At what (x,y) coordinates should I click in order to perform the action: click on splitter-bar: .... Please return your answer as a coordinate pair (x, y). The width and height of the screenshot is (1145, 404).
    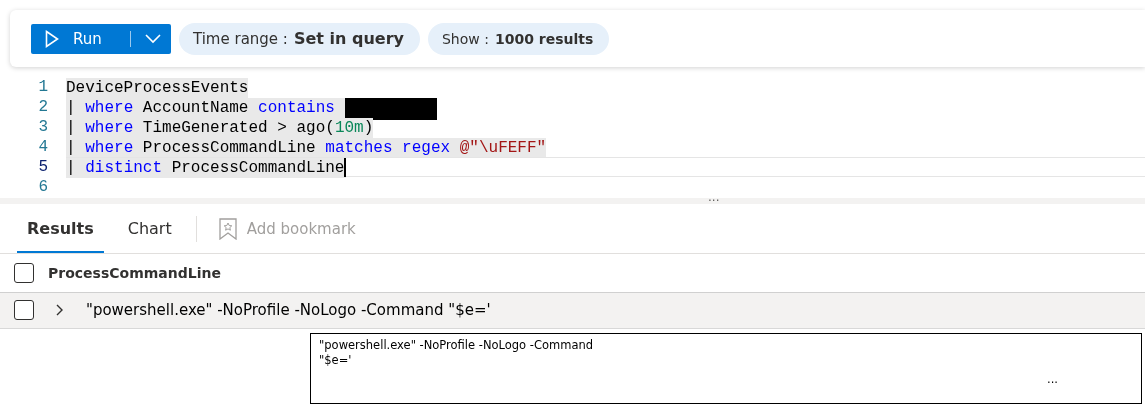
    Looking at the image, I should click on (572, 201).